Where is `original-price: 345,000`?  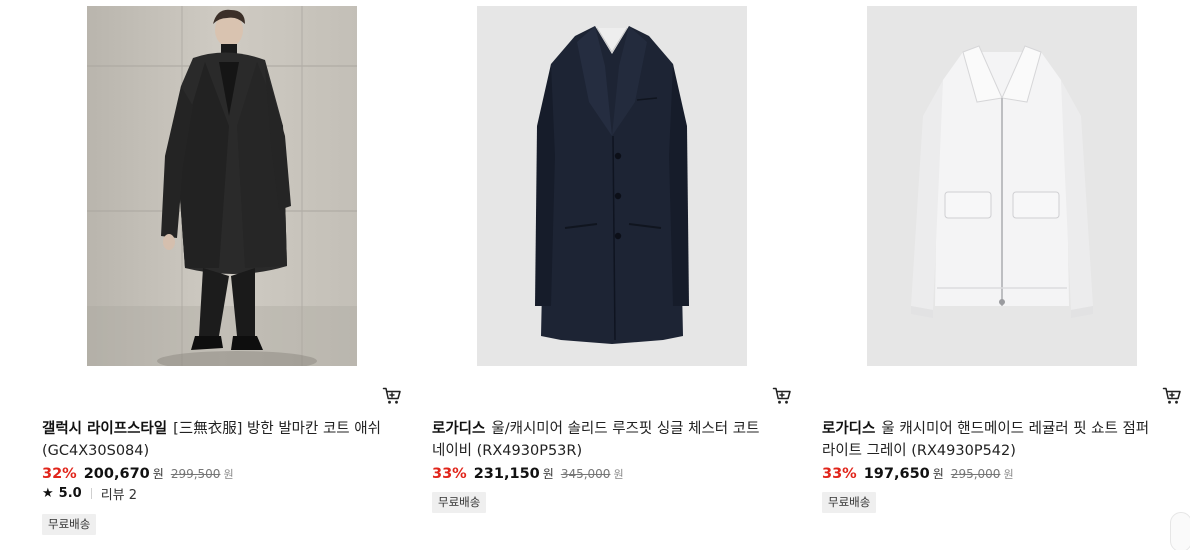
original-price: 345,000 is located at coordinates (585, 474).